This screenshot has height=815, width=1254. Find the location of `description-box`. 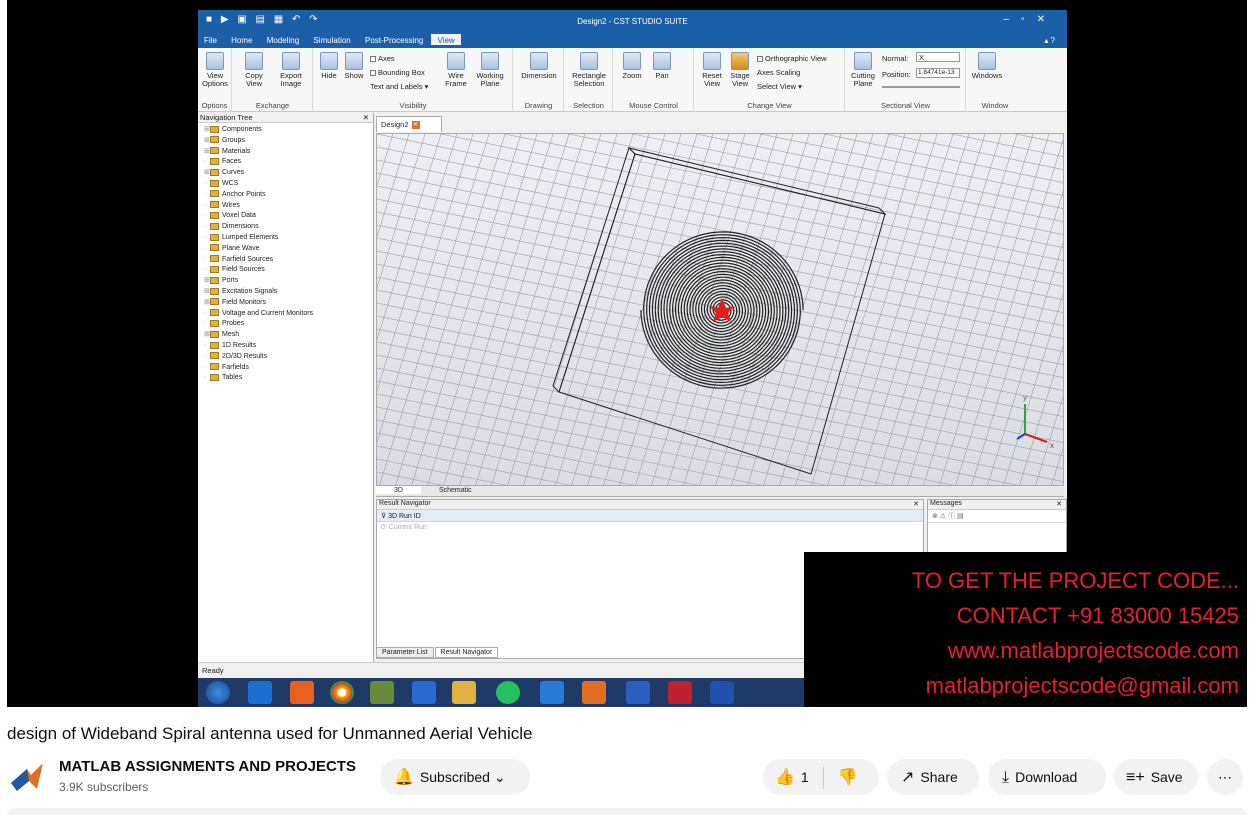

description-box is located at coordinates (627, 811).